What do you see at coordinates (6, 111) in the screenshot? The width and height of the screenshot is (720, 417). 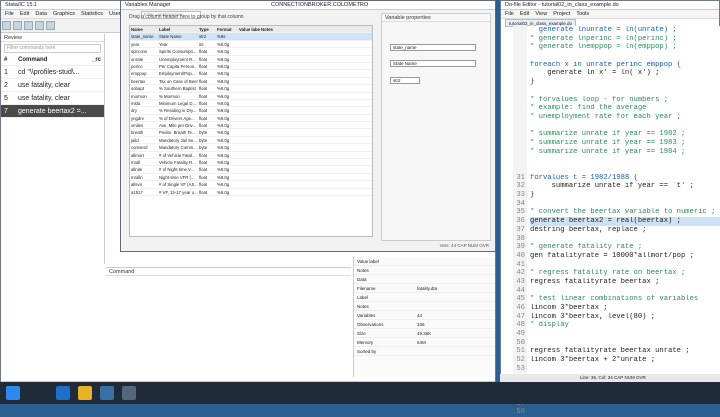 I see `review-row-number: 7` at bounding box center [6, 111].